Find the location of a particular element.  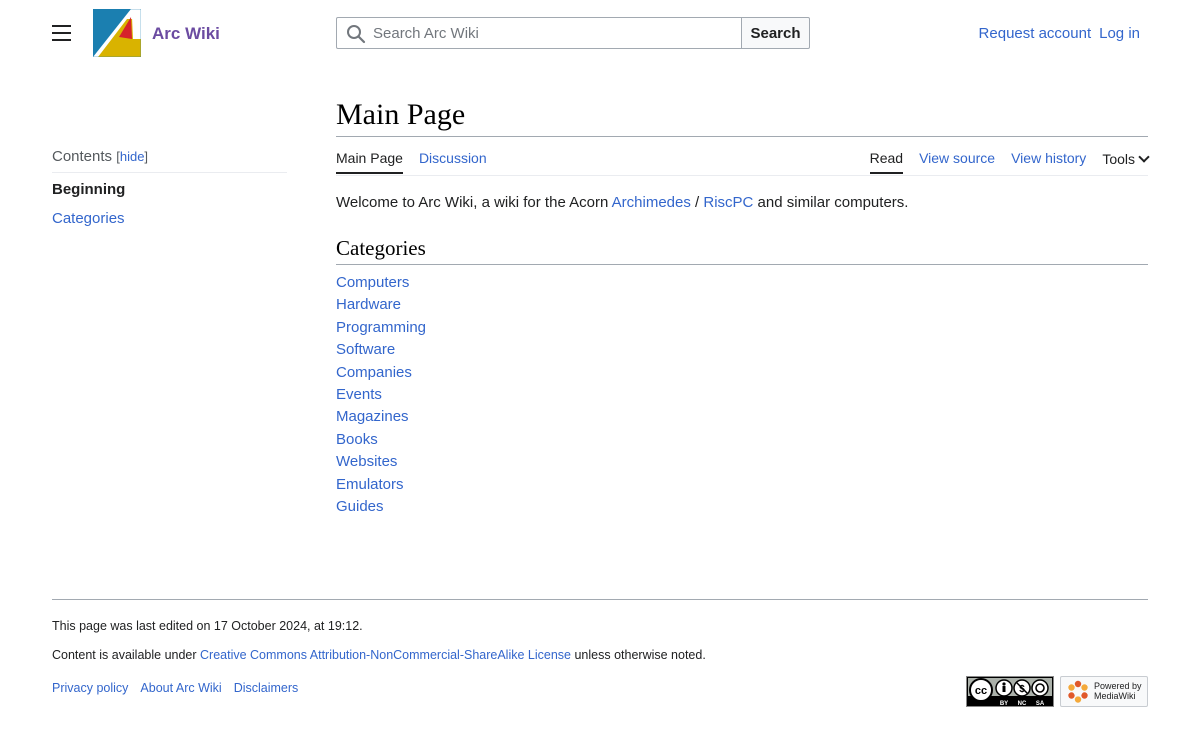

search-box is located at coordinates (539, 33).